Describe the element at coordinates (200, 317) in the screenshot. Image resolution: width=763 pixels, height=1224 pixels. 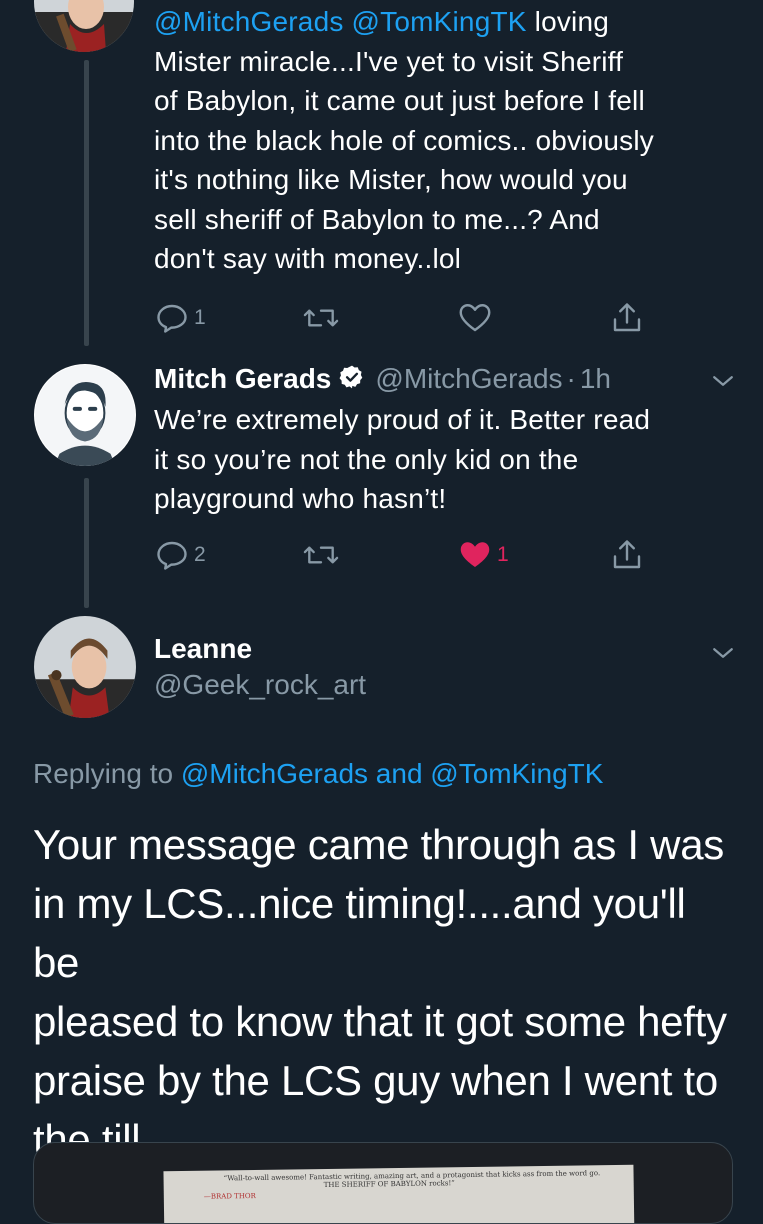
I see `reply-count: 1` at that location.